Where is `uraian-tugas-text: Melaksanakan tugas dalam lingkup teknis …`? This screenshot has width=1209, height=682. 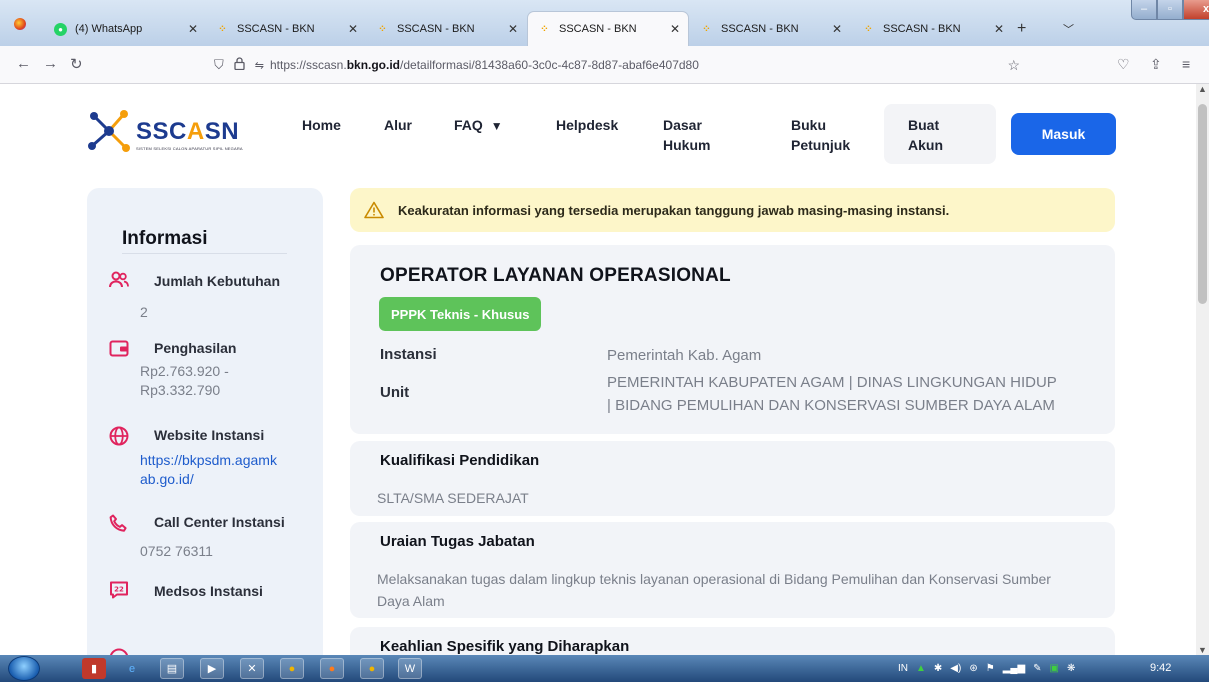
uraian-tugas-text: Melaksanakan tugas dalam lingkup teknis … is located at coordinates (714, 590).